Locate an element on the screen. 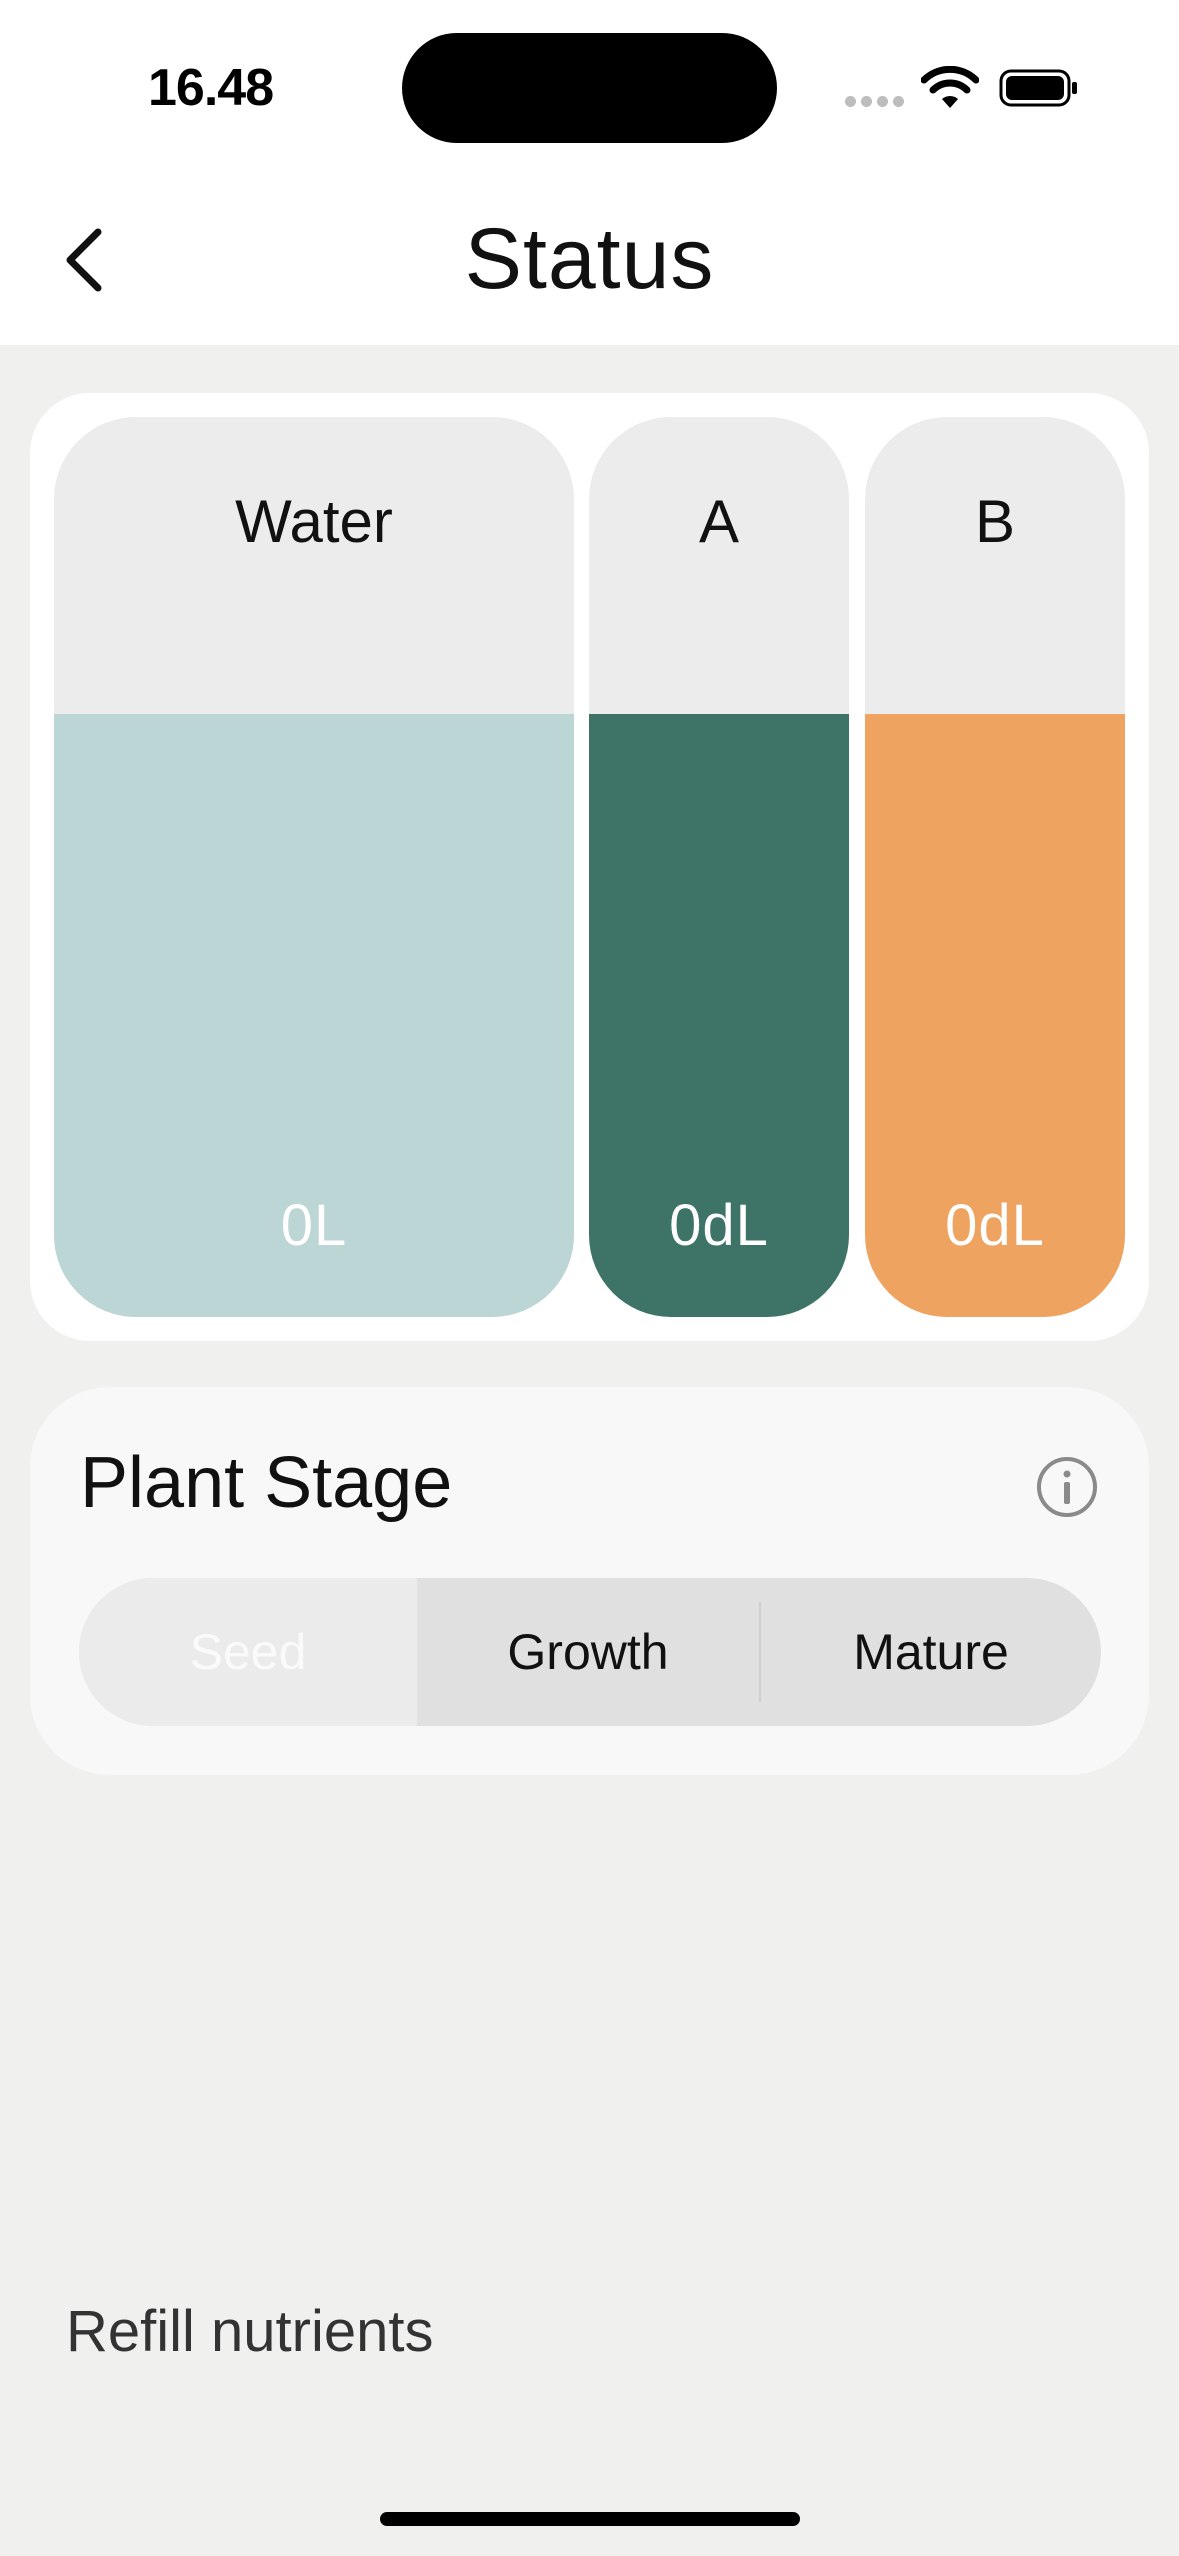  cellular-signal-icon is located at coordinates (875, 102).